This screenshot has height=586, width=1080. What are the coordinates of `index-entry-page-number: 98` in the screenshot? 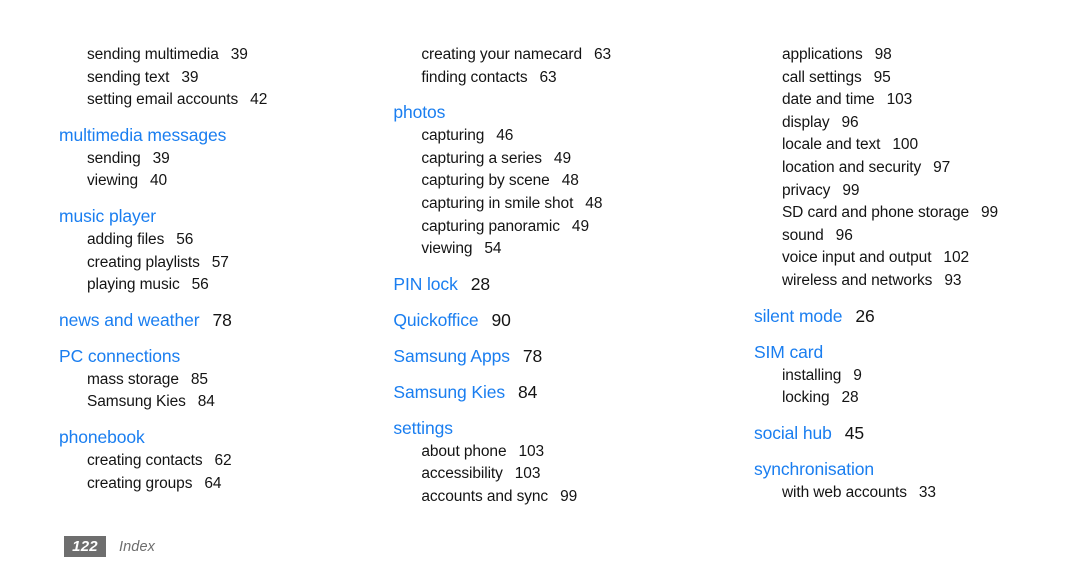 It's located at (883, 54).